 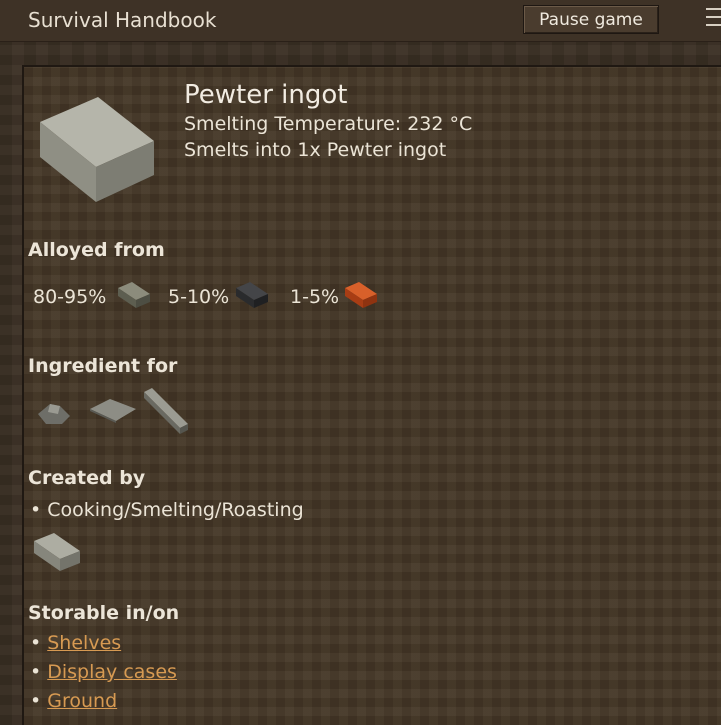 What do you see at coordinates (166, 411) in the screenshot?
I see `pewter-bar-icon` at bounding box center [166, 411].